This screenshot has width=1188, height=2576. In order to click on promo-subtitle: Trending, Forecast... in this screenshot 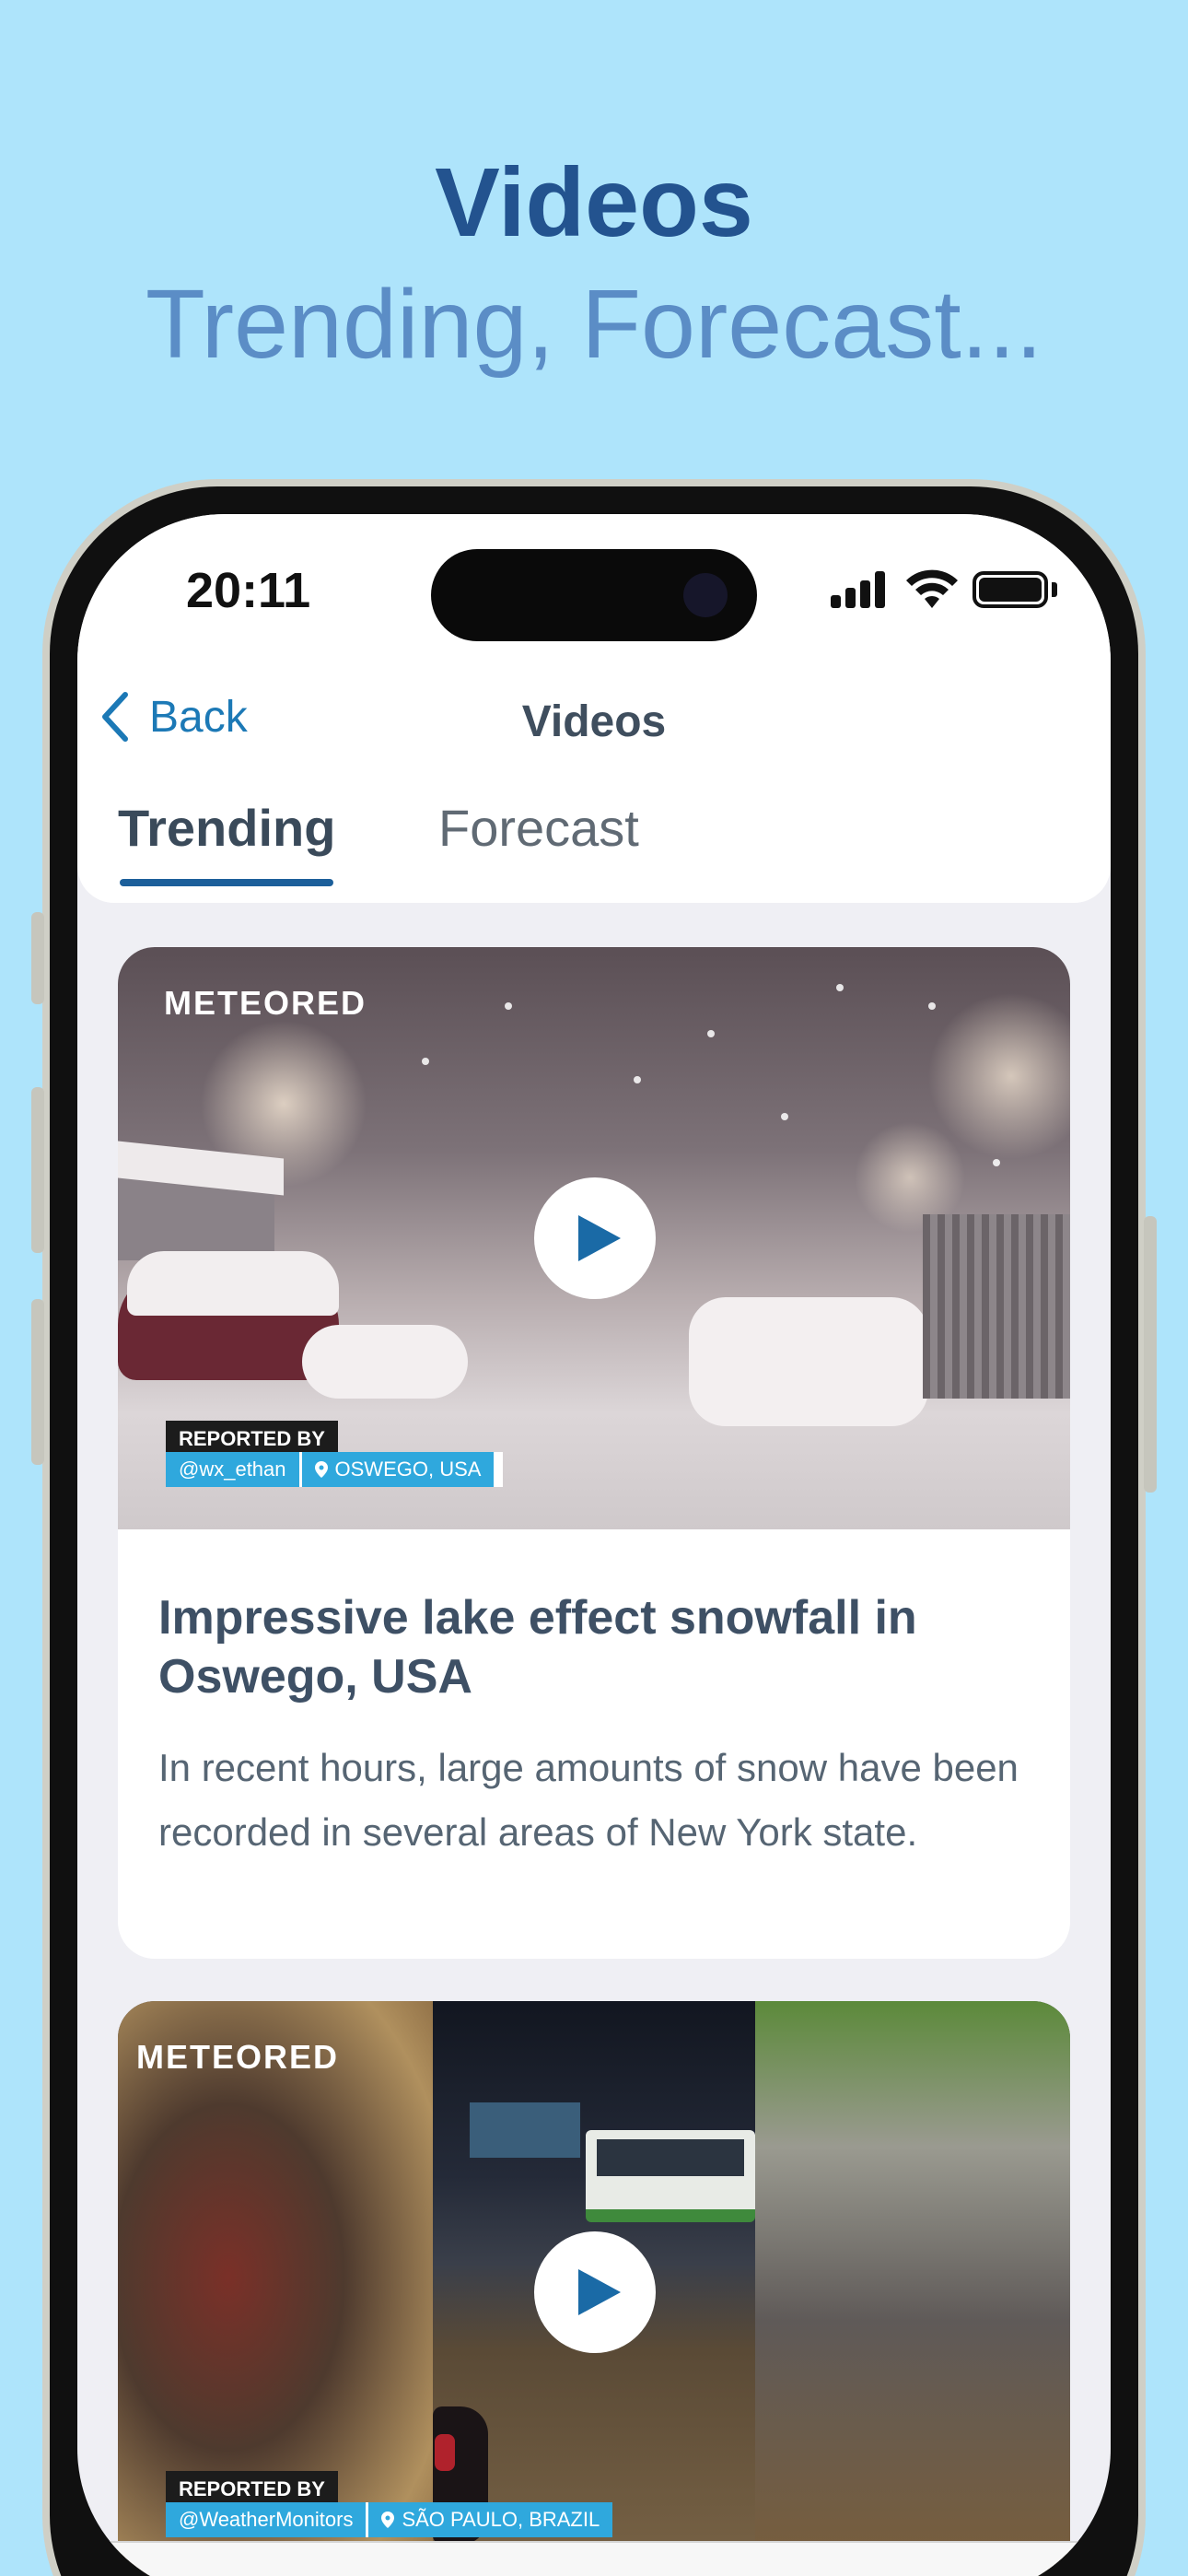, I will do `click(594, 324)`.